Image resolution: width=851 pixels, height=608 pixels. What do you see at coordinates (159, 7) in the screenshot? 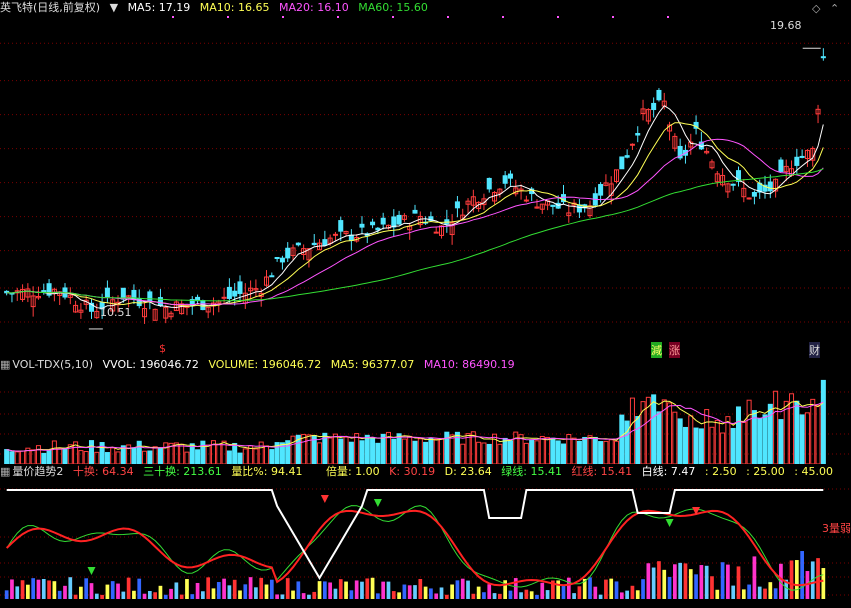
I see `ma5-label: MA5: 17.19` at bounding box center [159, 7].